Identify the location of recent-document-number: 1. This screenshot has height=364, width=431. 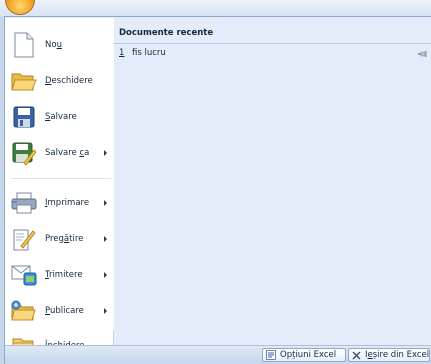
(122, 53).